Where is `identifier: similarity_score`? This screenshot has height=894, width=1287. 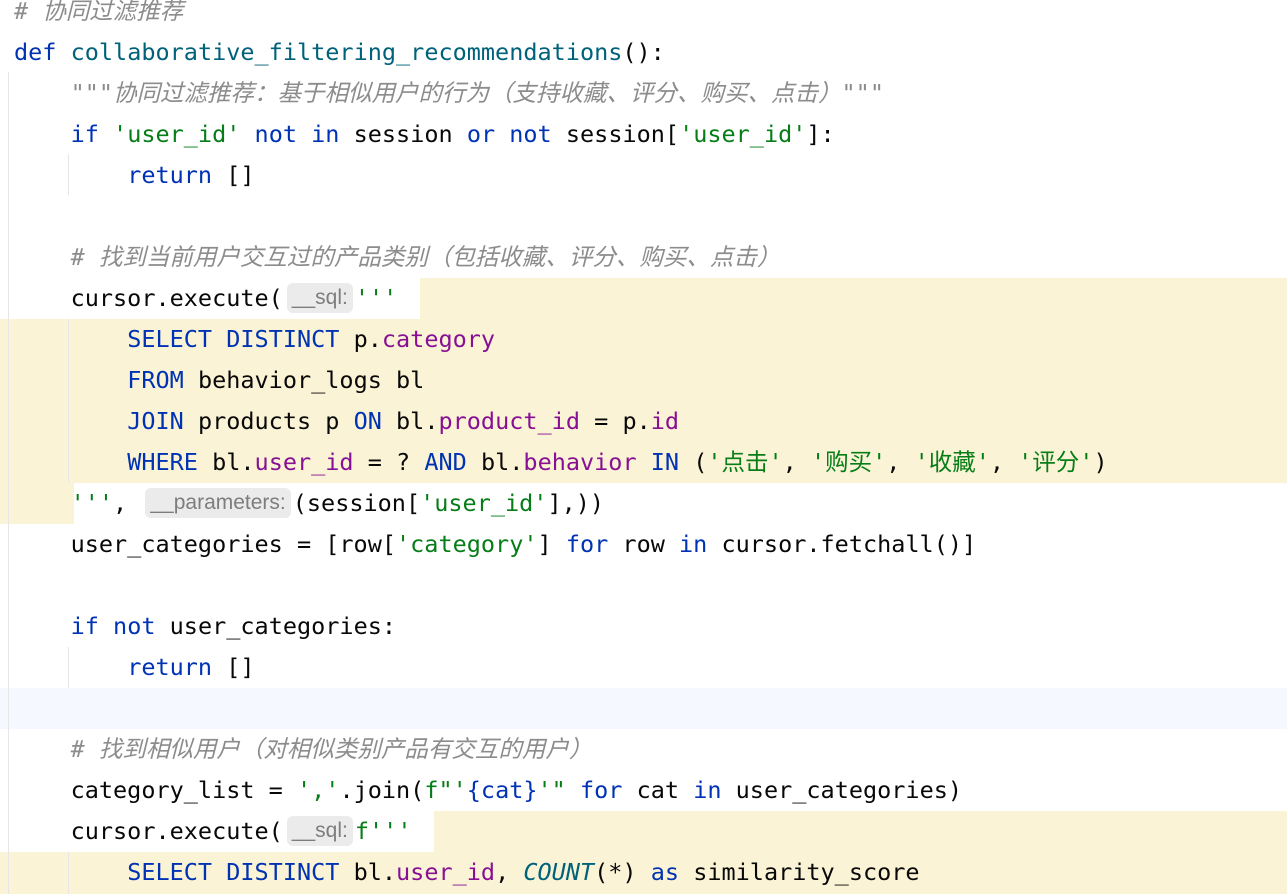 identifier: similarity_score is located at coordinates (806, 872).